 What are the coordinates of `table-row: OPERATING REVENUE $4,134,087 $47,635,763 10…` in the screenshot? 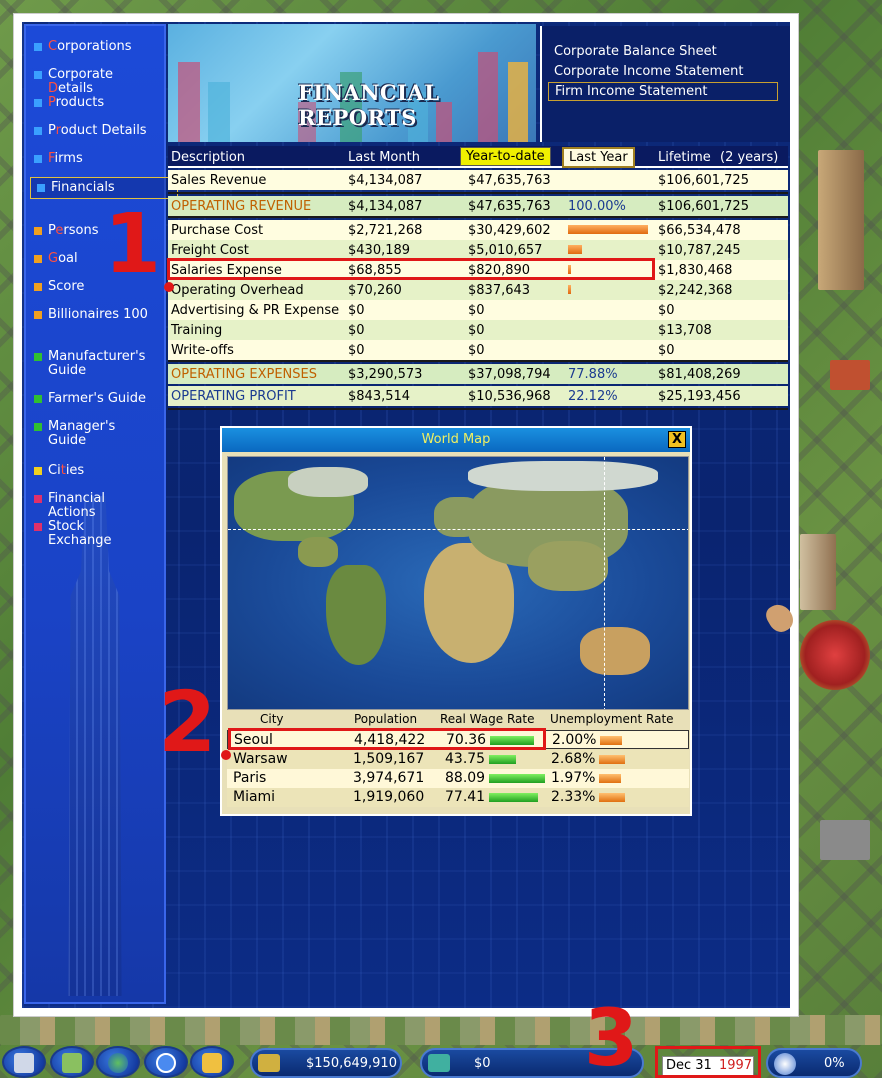 It's located at (478, 206).